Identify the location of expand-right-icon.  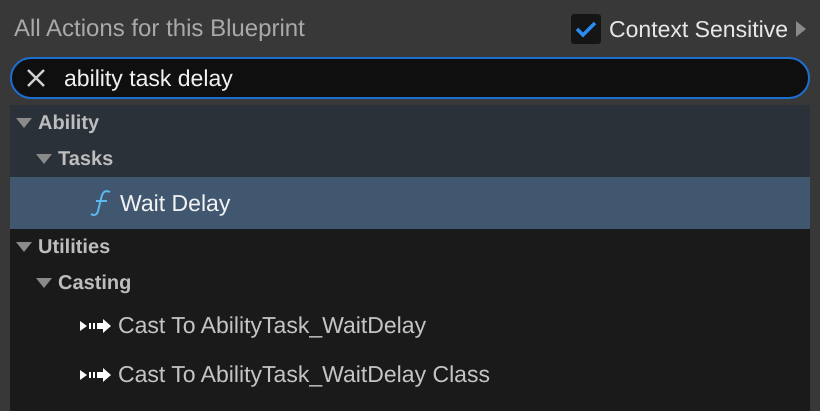
(801, 29).